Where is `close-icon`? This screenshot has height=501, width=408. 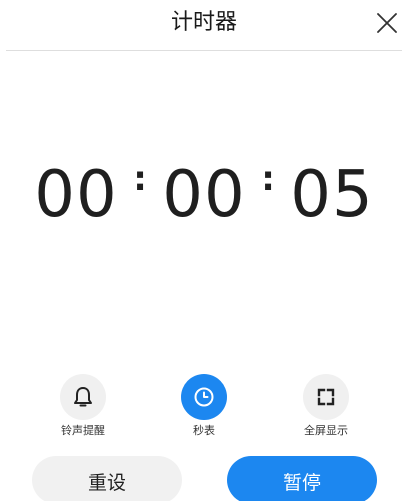 close-icon is located at coordinates (387, 23).